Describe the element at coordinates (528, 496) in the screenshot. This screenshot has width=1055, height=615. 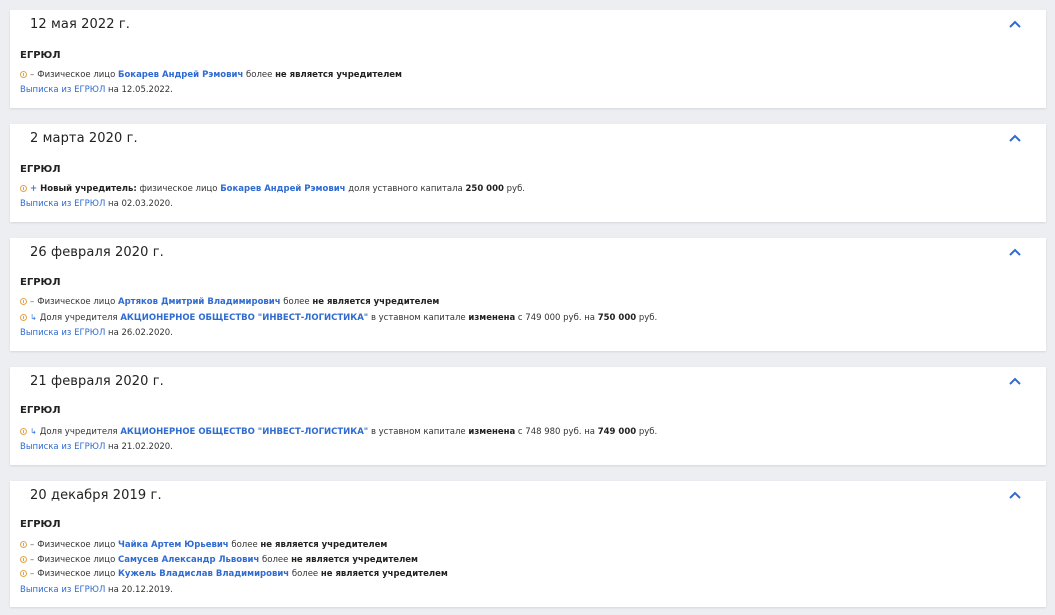
I see `card-header: 20 декабря 2019 г.` at that location.